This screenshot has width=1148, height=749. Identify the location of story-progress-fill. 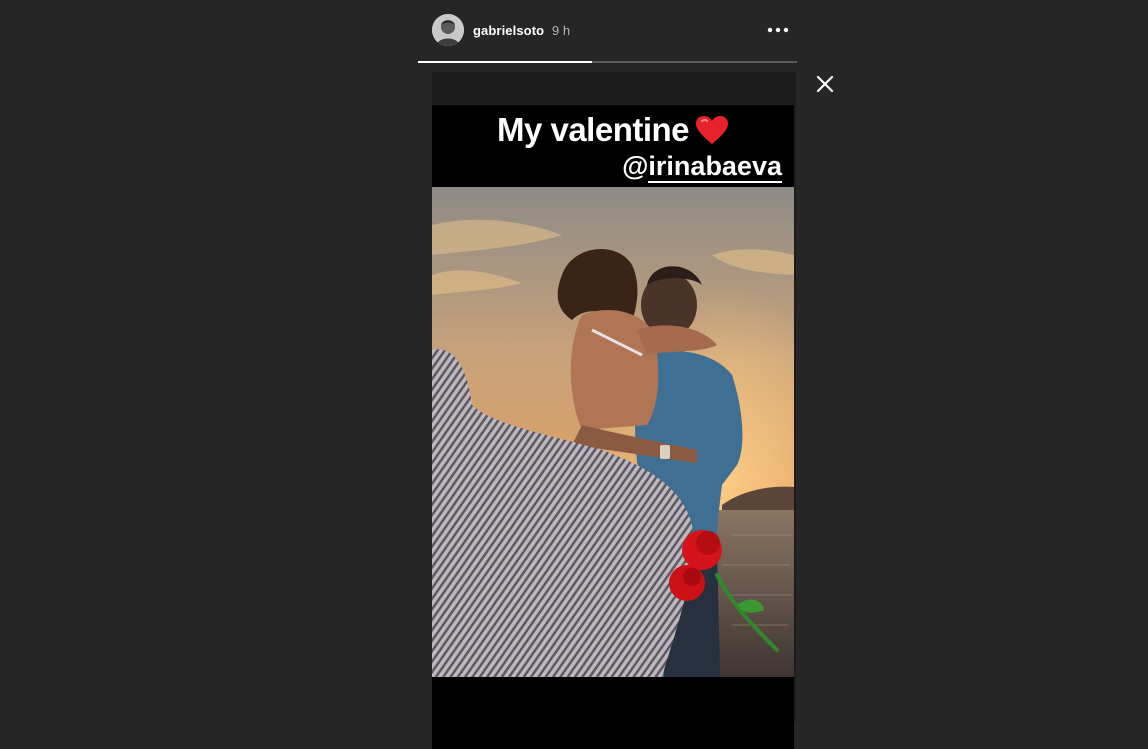
(505, 62).